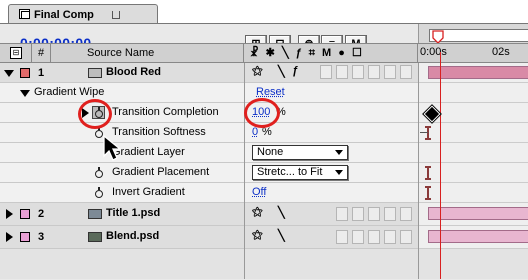  Describe the element at coordinates (148, 192) in the screenshot. I see `property-label: Invert Gradient` at that location.